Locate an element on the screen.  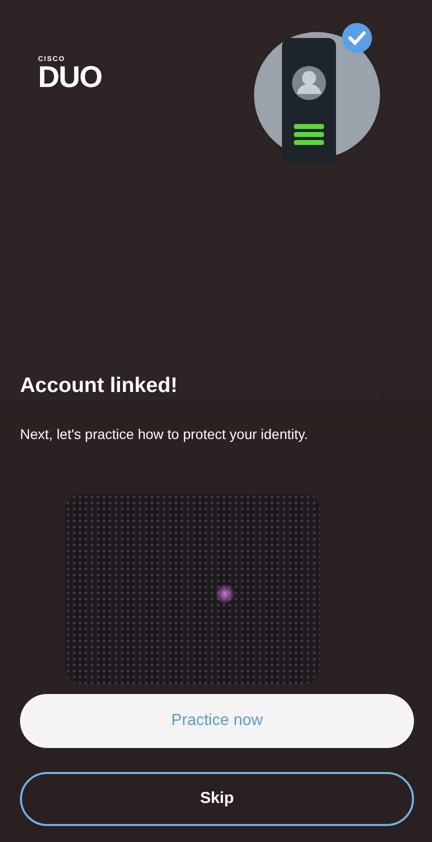
logo-wordmark: DUO is located at coordinates (70, 78).